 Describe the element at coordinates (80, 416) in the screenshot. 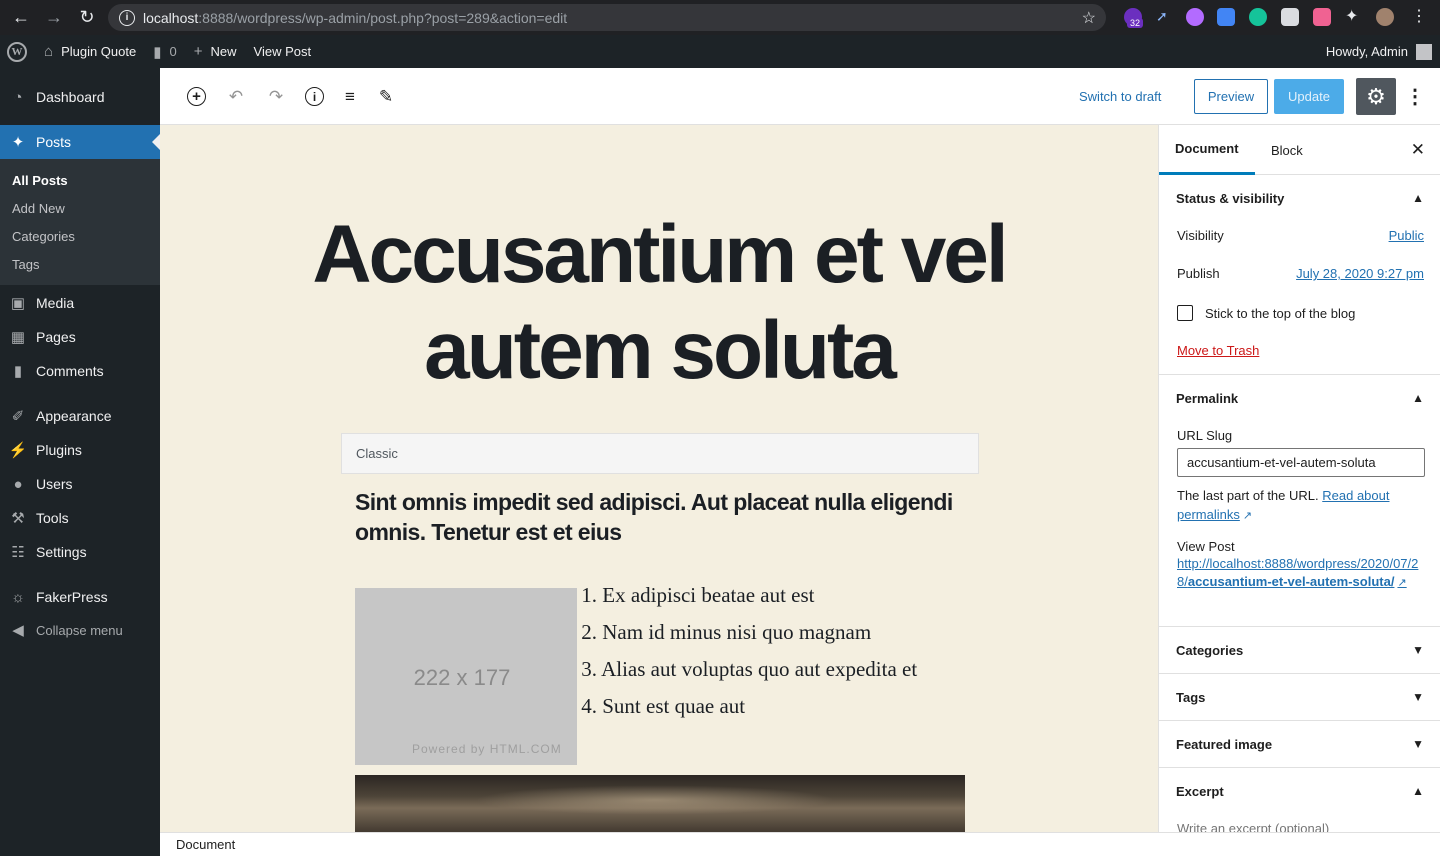

I see `menu-appearance: ✐ Appearance` at that location.